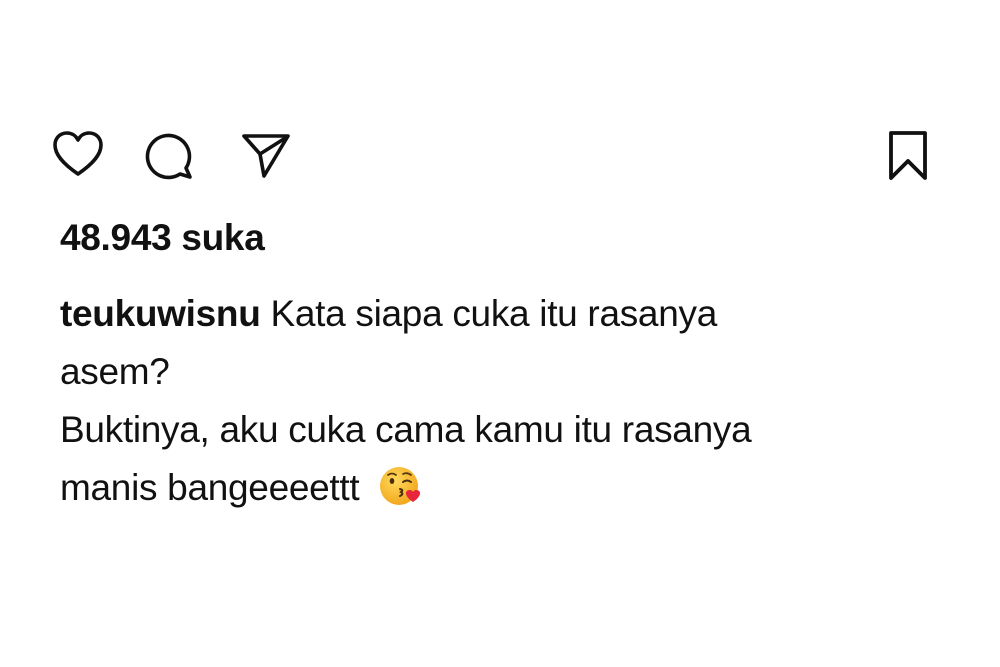  Describe the element at coordinates (500, 488) in the screenshot. I see `caption-line-4: manis bangeeeettt` at that location.